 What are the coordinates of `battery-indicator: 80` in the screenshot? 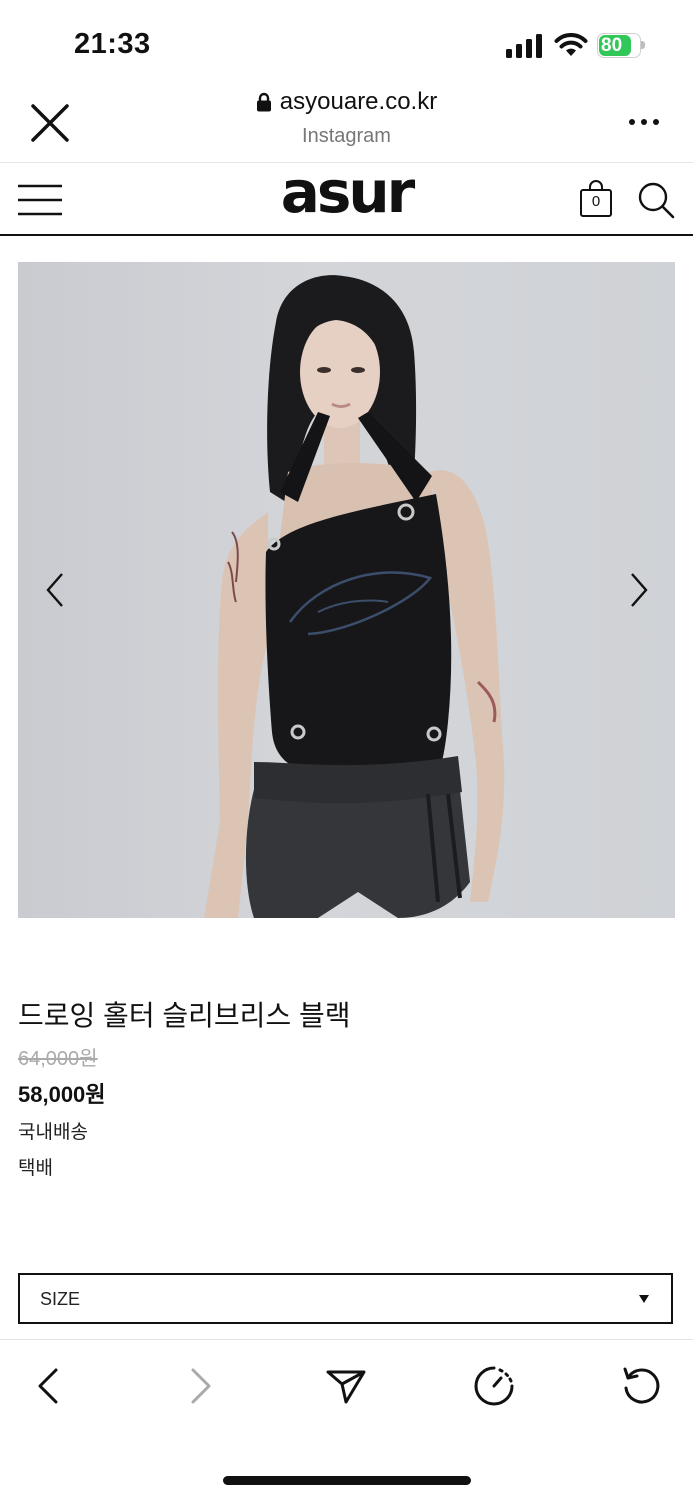 It's located at (622, 45).